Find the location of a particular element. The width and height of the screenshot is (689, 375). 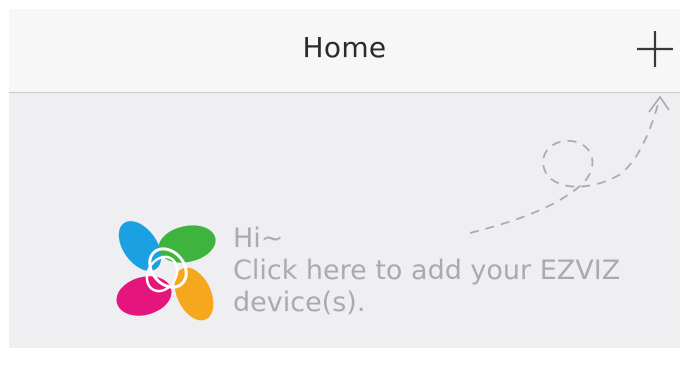

hint-line-1: Click here to add your EZVIZ is located at coordinates (427, 270).